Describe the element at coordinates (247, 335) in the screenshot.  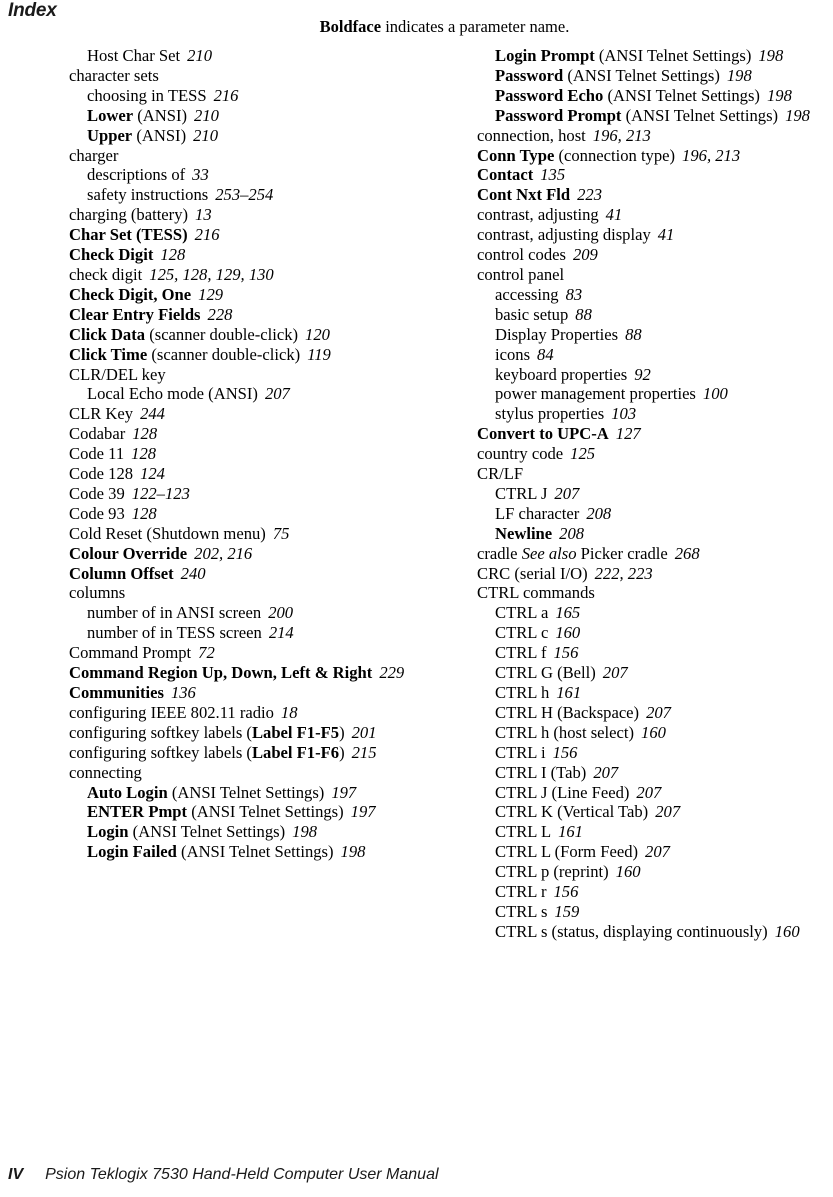
I see `index-entry: Click Data (scanner double-click) 120` at that location.